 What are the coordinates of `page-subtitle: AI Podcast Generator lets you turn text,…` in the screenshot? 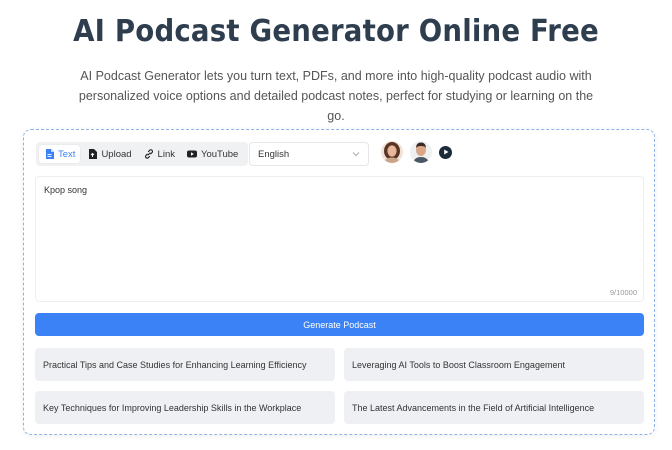 It's located at (336, 96).